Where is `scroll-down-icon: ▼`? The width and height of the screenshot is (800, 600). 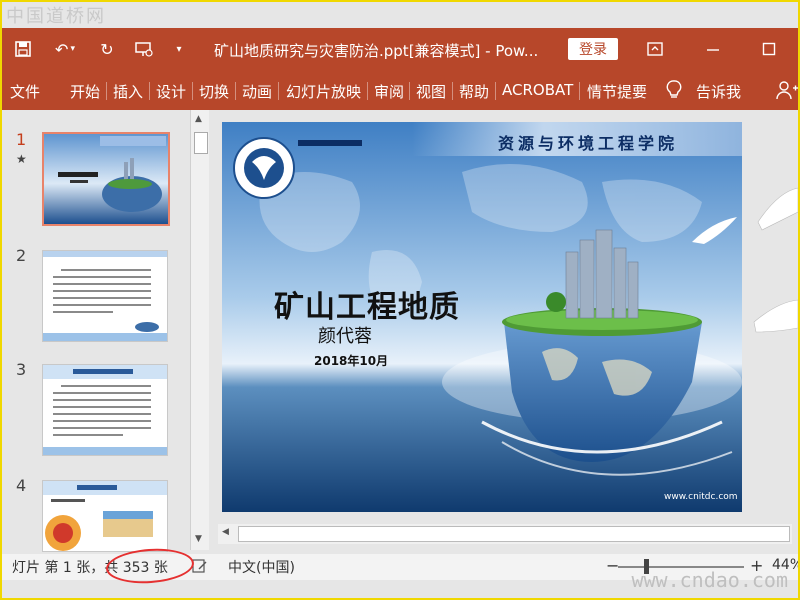 scroll-down-icon: ▼ is located at coordinates (198, 539).